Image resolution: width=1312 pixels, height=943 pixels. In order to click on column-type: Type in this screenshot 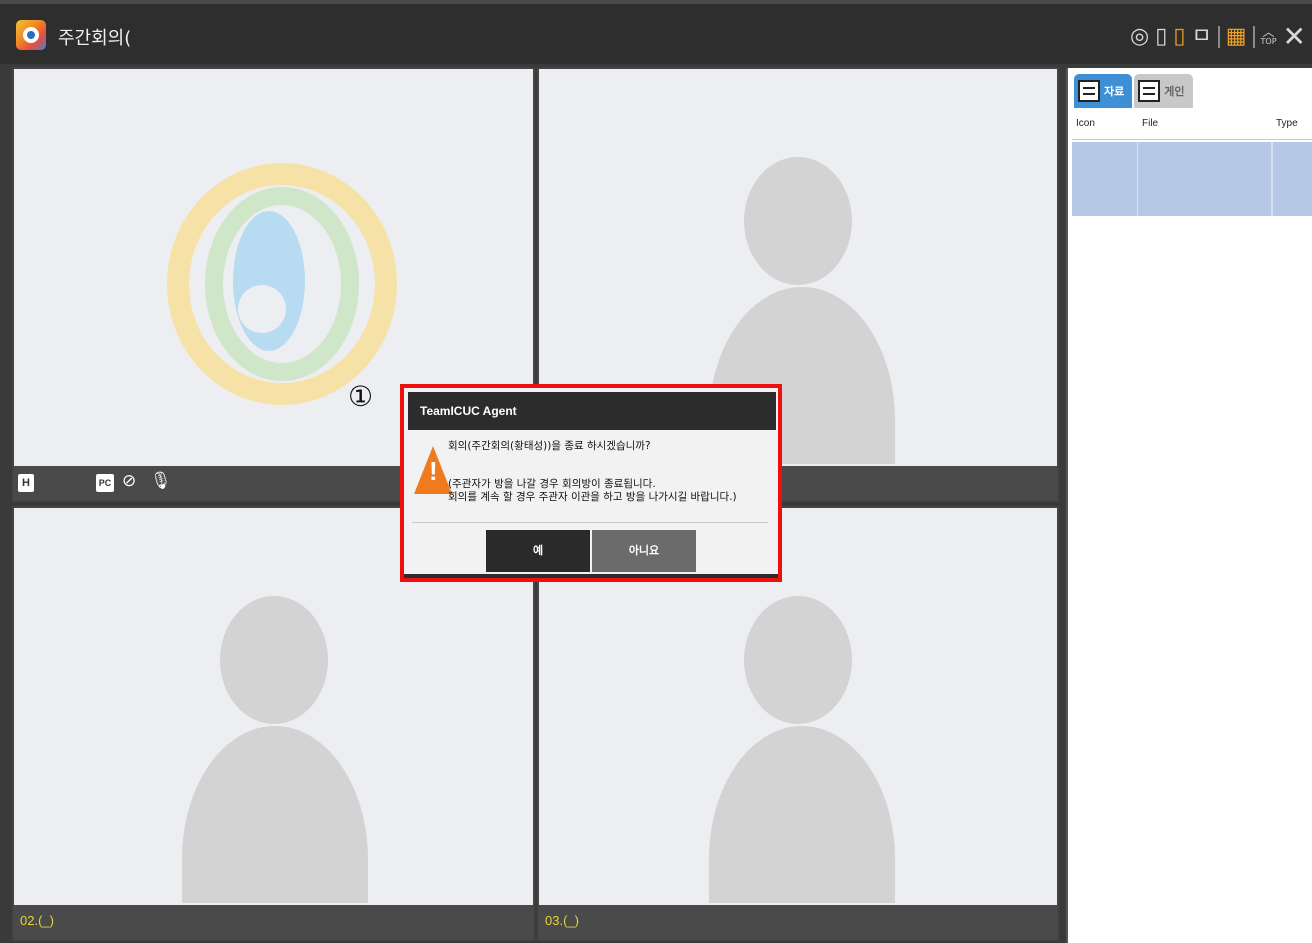, I will do `click(1285, 125)`.